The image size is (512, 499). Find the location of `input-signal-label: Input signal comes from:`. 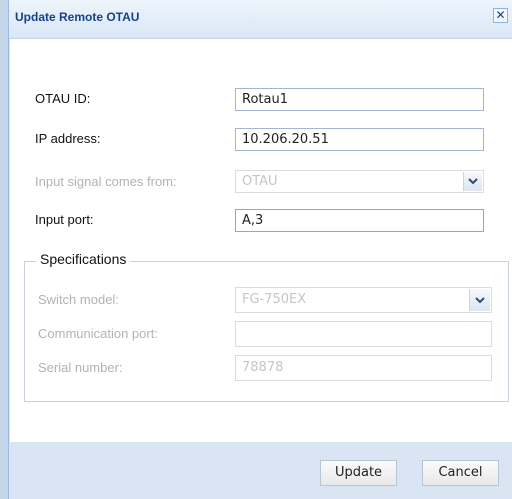

input-signal-label: Input signal comes from: is located at coordinates (106, 181).